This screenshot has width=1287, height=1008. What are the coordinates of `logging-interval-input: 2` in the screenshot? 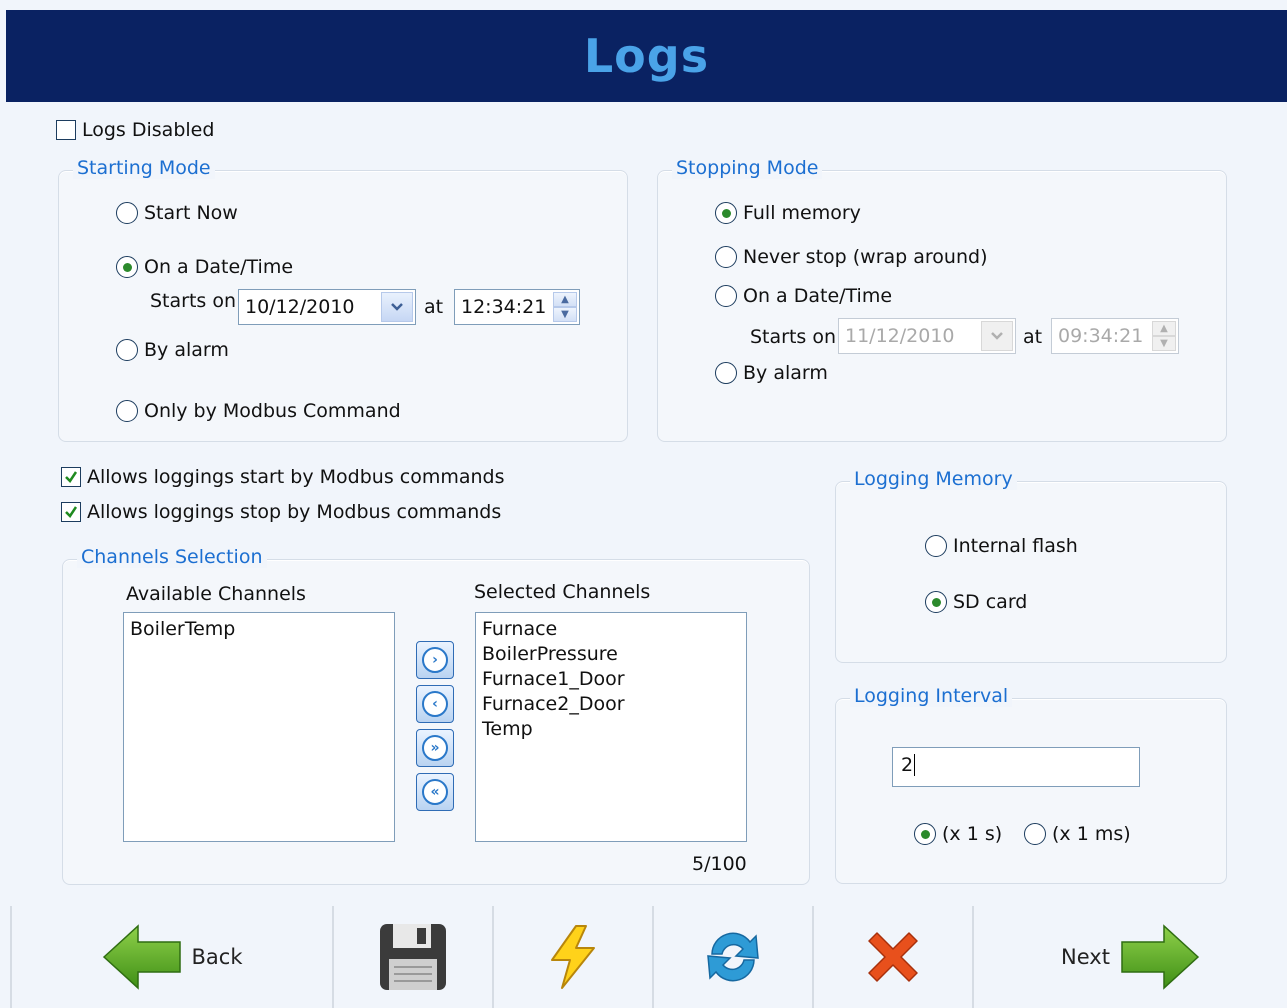 It's located at (1016, 767).